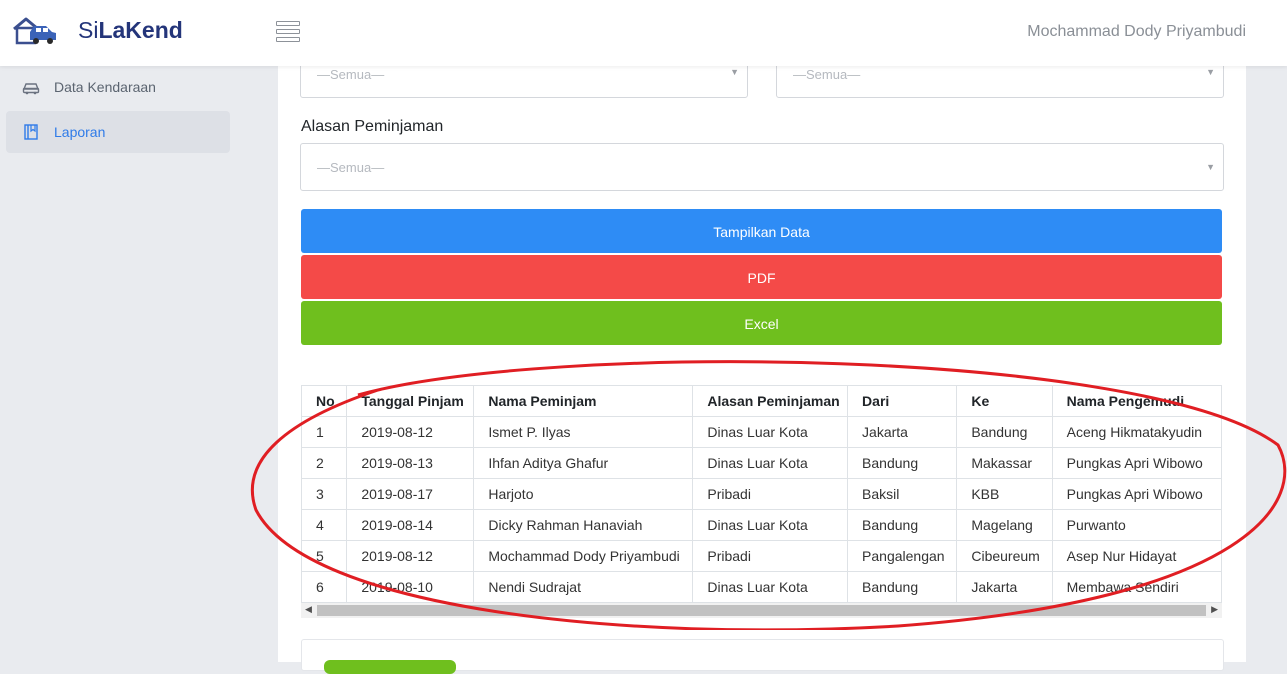 The width and height of the screenshot is (1287, 674). What do you see at coordinates (31, 89) in the screenshot?
I see `car-icon` at bounding box center [31, 89].